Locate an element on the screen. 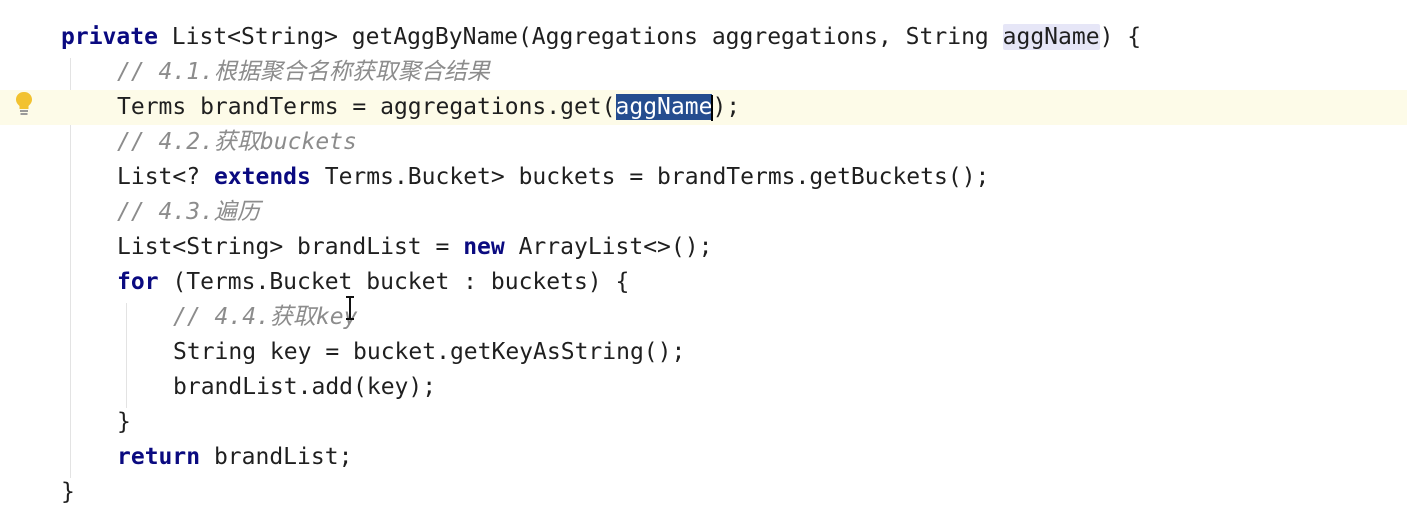 This screenshot has width=1407, height=531. statement-text: brandList; is located at coordinates (276, 457).